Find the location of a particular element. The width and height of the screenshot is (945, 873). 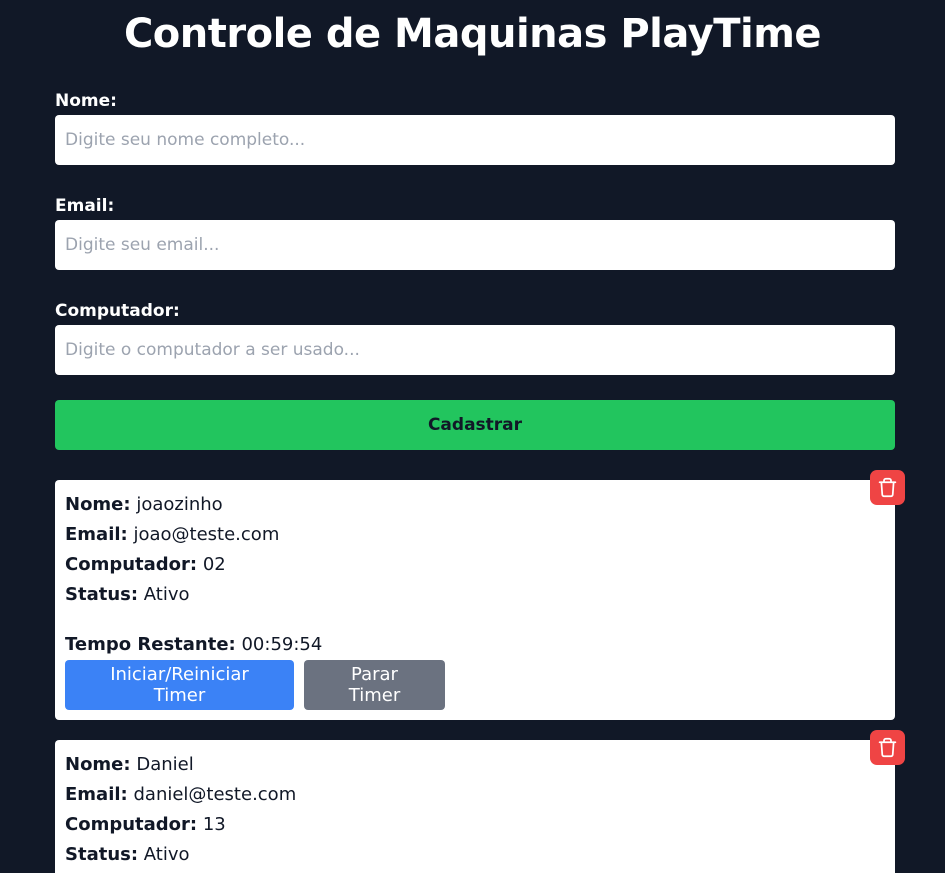

record-email: Email: daniel@teste.com is located at coordinates (475, 795).